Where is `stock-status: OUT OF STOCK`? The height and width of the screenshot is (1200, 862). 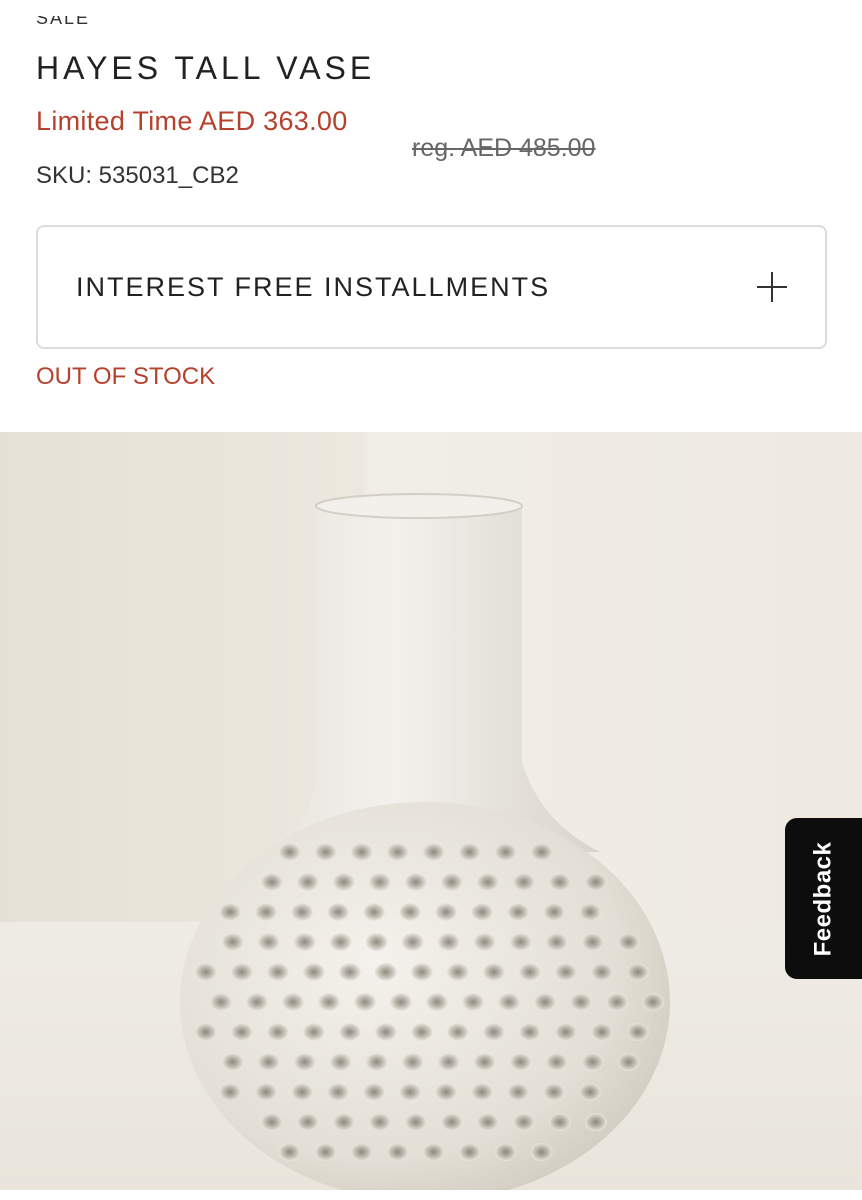 stock-status: OUT OF STOCK is located at coordinates (126, 376).